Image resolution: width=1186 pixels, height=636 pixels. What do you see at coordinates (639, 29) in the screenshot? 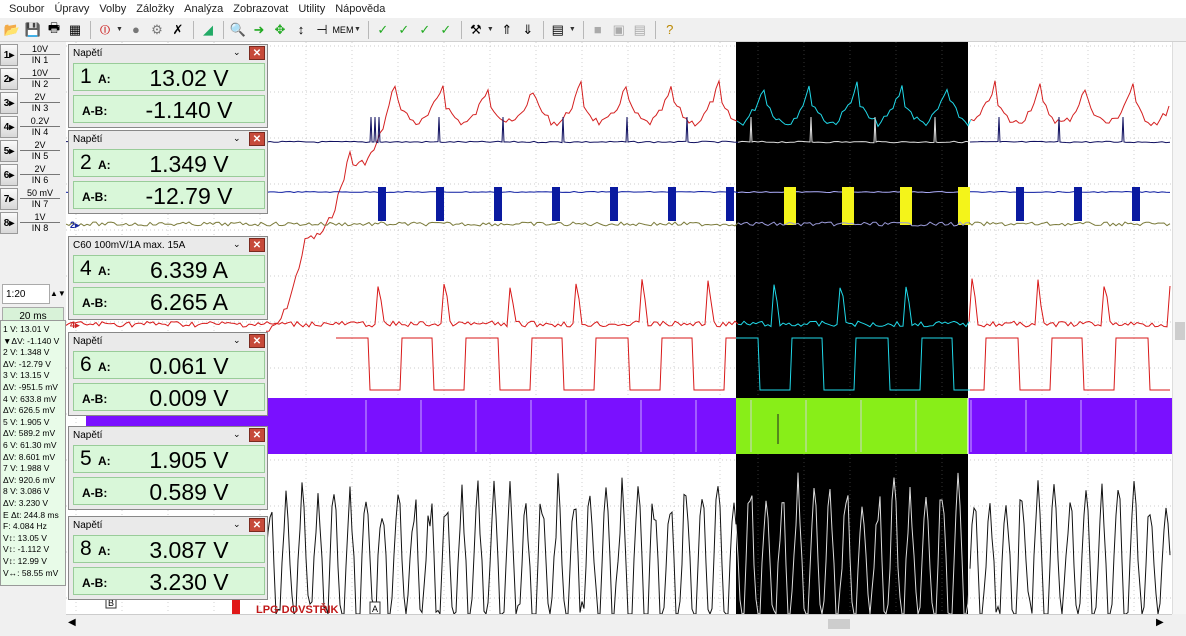
I see `disabled-icon: ▤` at bounding box center [639, 29].